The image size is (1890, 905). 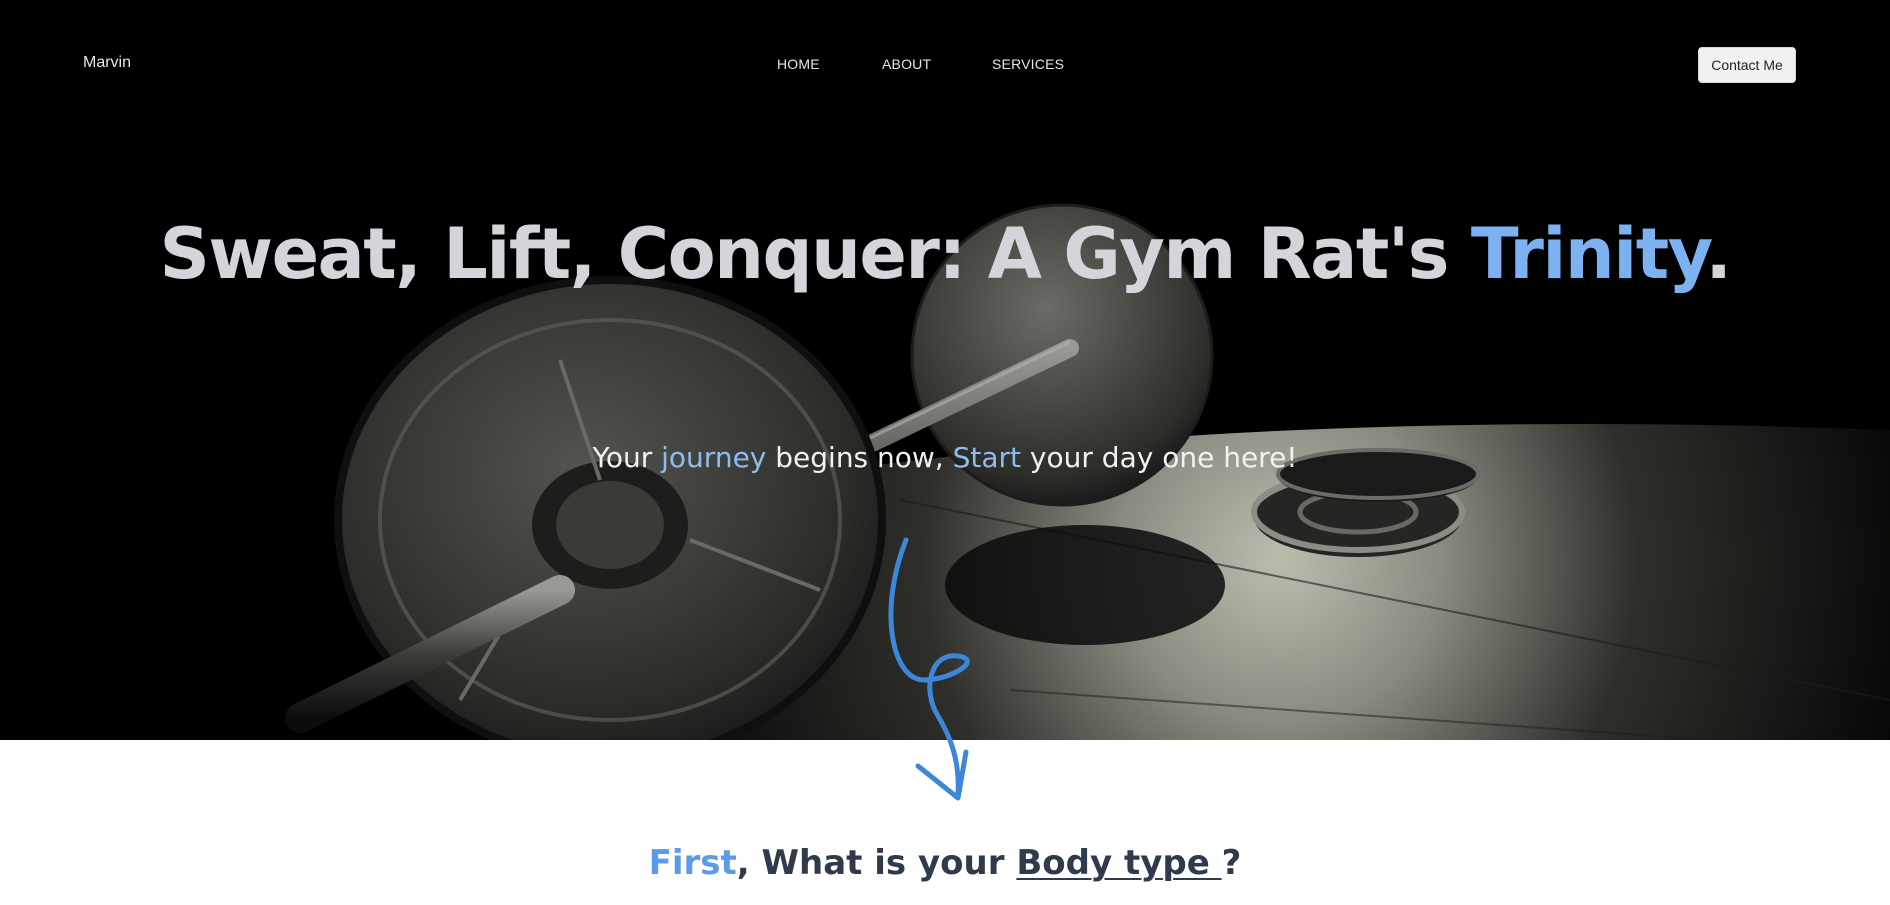 I want to click on subline-text-3: your day one here!, so click(x=1159, y=457).